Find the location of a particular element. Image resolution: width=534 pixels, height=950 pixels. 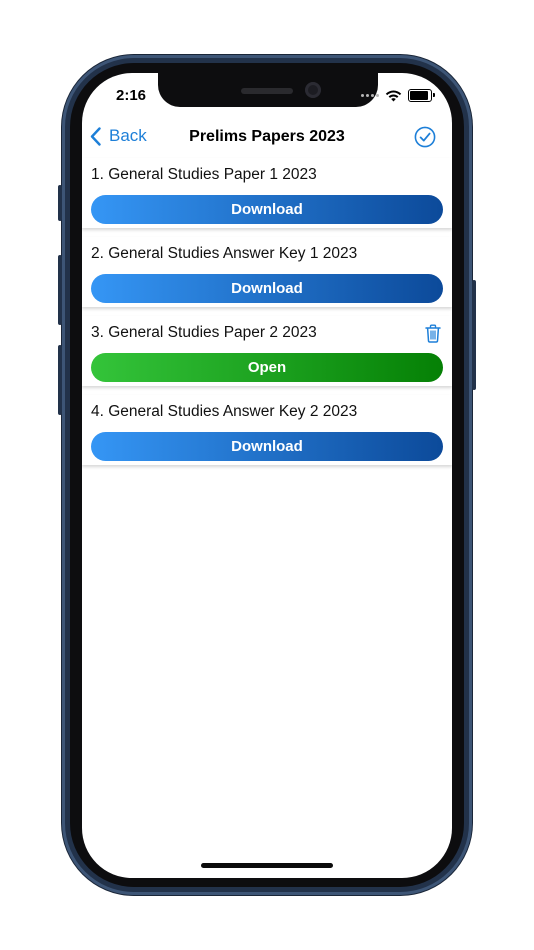

back-label: Back is located at coordinates (128, 135).